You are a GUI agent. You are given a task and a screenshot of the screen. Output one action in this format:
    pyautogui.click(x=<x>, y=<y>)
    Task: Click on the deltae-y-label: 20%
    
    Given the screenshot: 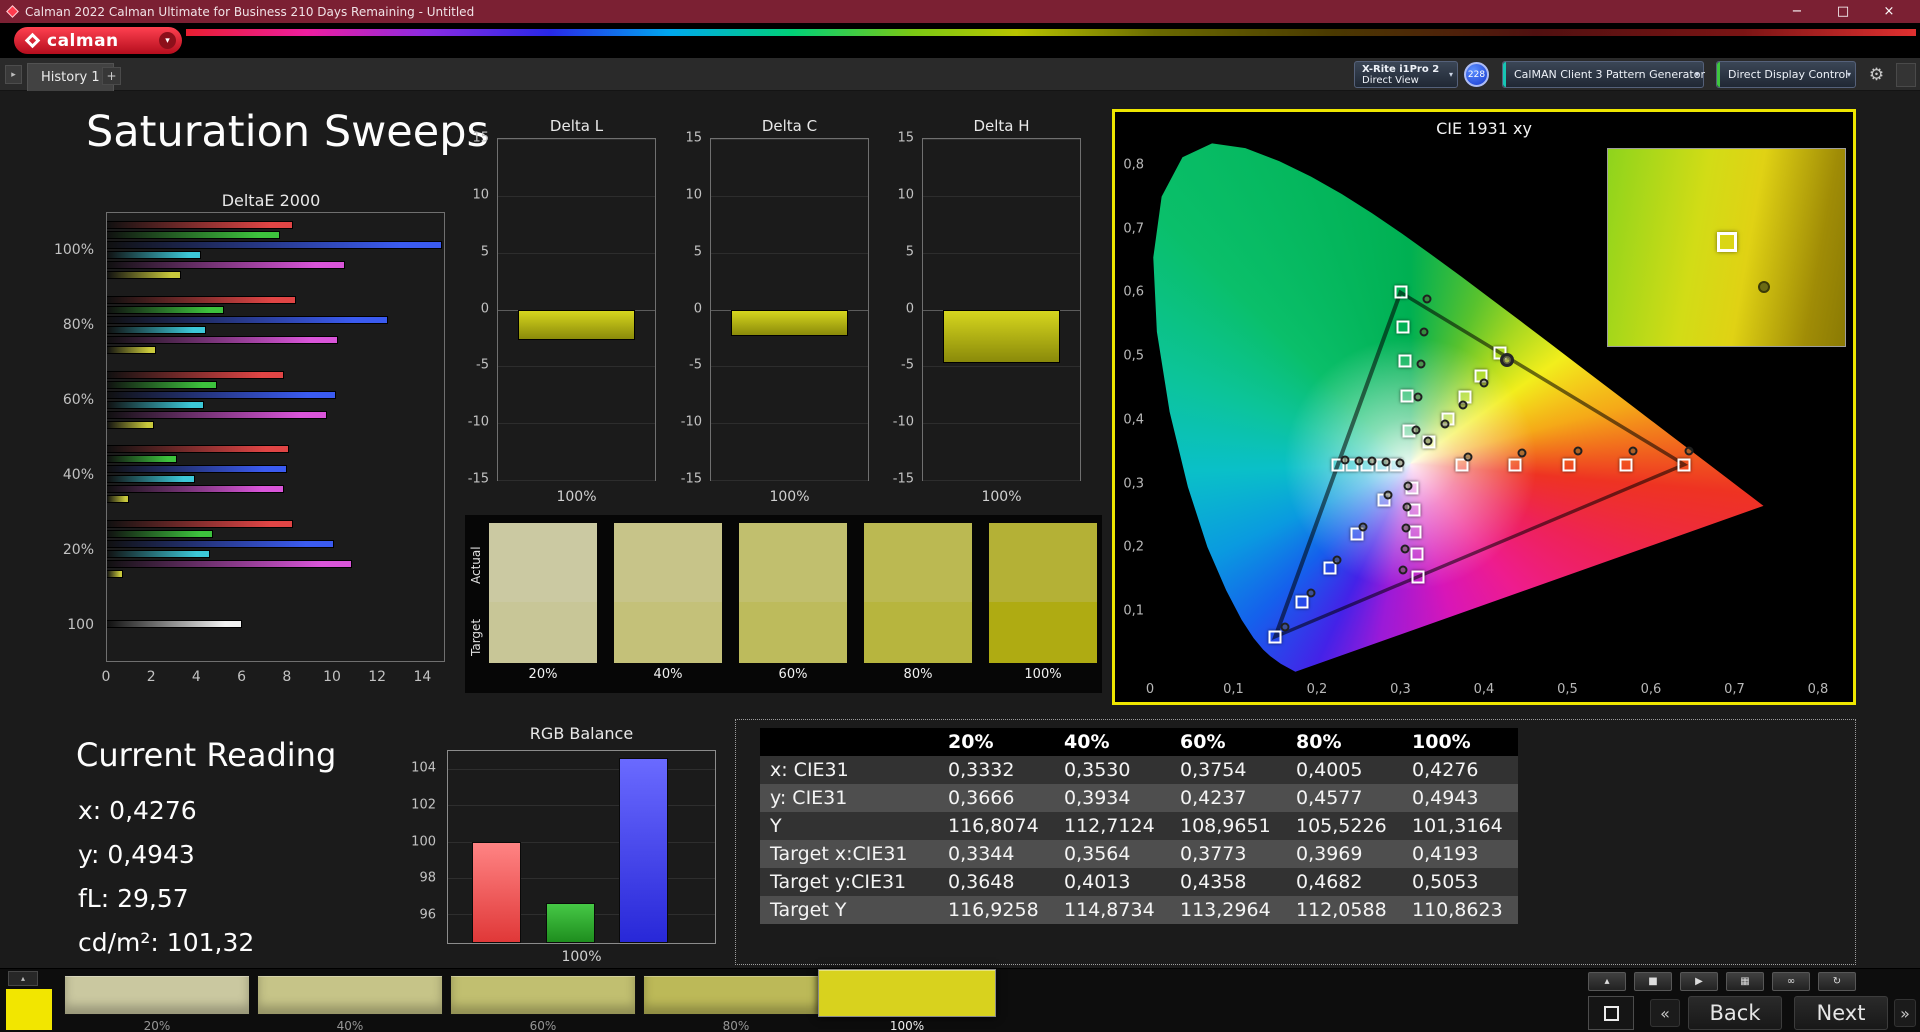 What is the action you would take?
    pyautogui.click(x=78, y=549)
    